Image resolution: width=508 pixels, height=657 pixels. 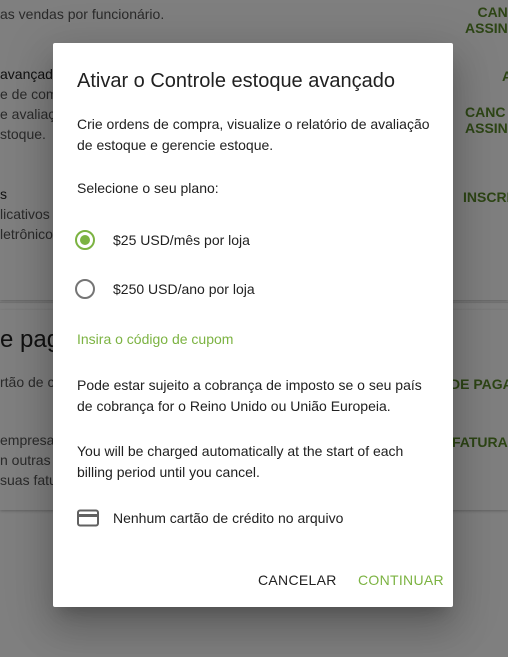 What do you see at coordinates (155, 339) in the screenshot?
I see `coupon-code-link: Insira o código de cupom` at bounding box center [155, 339].